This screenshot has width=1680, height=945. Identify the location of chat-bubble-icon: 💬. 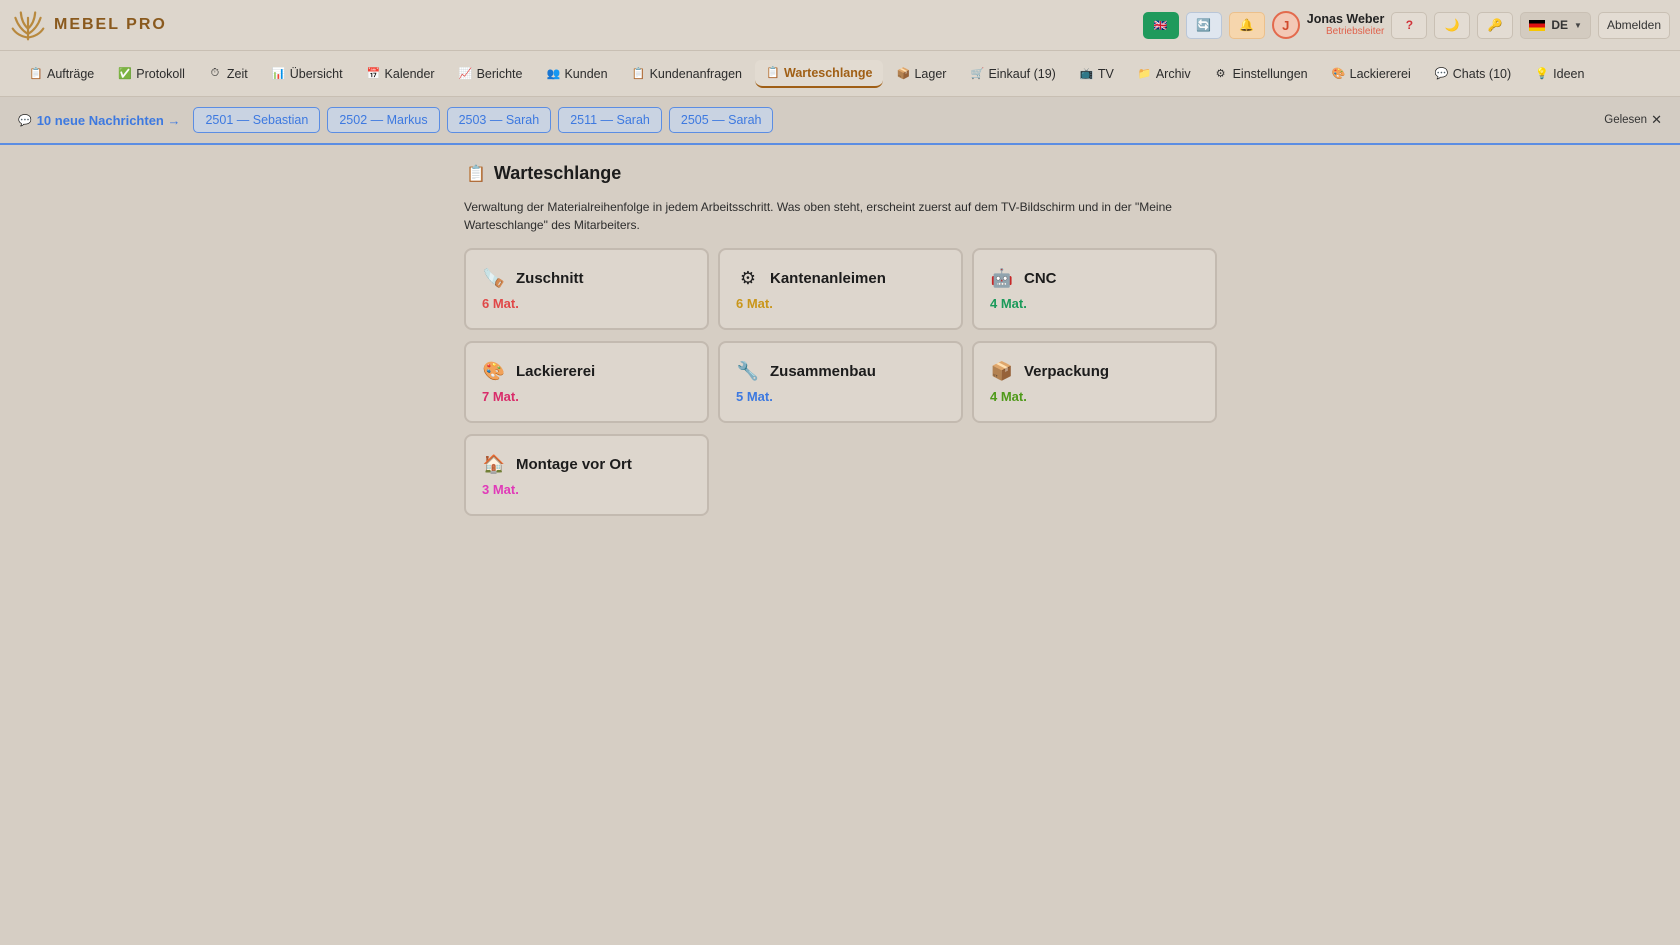
(25, 120).